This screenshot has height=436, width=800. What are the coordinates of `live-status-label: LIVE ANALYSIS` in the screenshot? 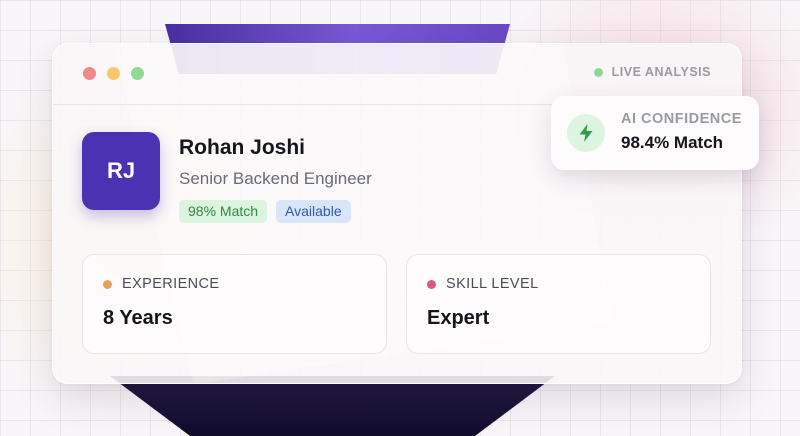 It's located at (661, 72).